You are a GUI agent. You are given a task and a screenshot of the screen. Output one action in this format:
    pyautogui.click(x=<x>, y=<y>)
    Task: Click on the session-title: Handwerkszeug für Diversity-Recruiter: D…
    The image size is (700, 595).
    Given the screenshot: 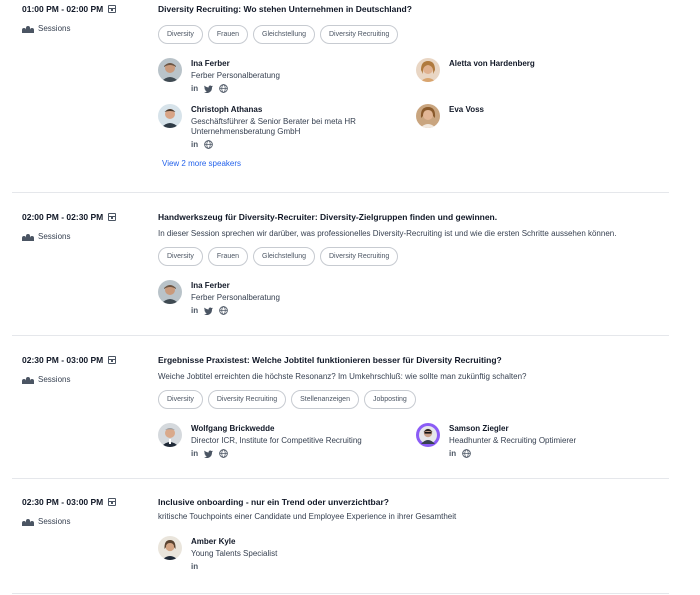 What is the action you would take?
    pyautogui.click(x=413, y=217)
    